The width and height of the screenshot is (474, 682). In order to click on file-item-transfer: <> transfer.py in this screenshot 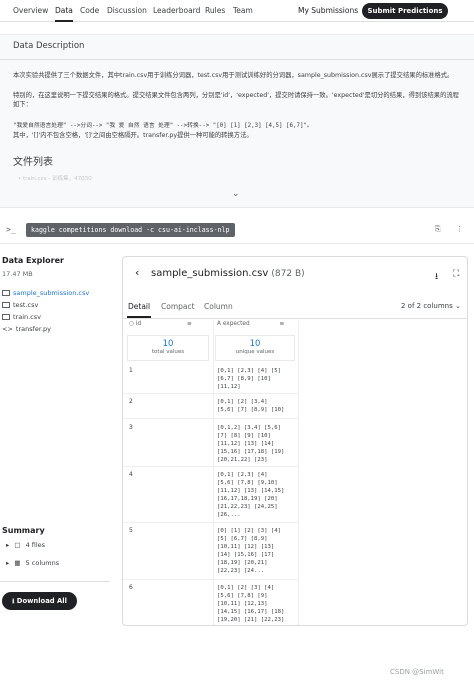, I will do `click(26, 329)`.